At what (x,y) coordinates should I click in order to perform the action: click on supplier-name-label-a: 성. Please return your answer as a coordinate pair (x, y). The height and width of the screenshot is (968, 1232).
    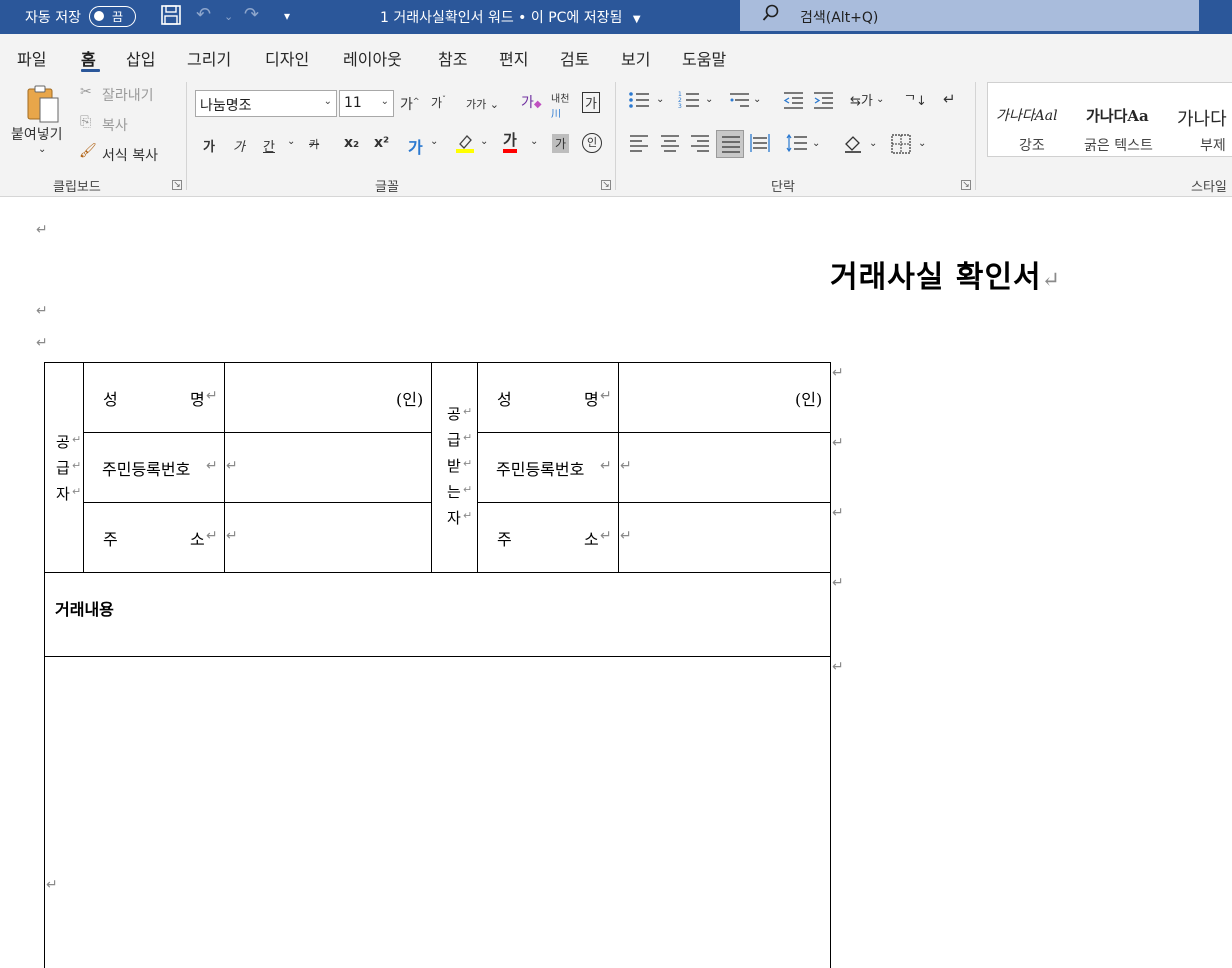
    Looking at the image, I should click on (110, 398).